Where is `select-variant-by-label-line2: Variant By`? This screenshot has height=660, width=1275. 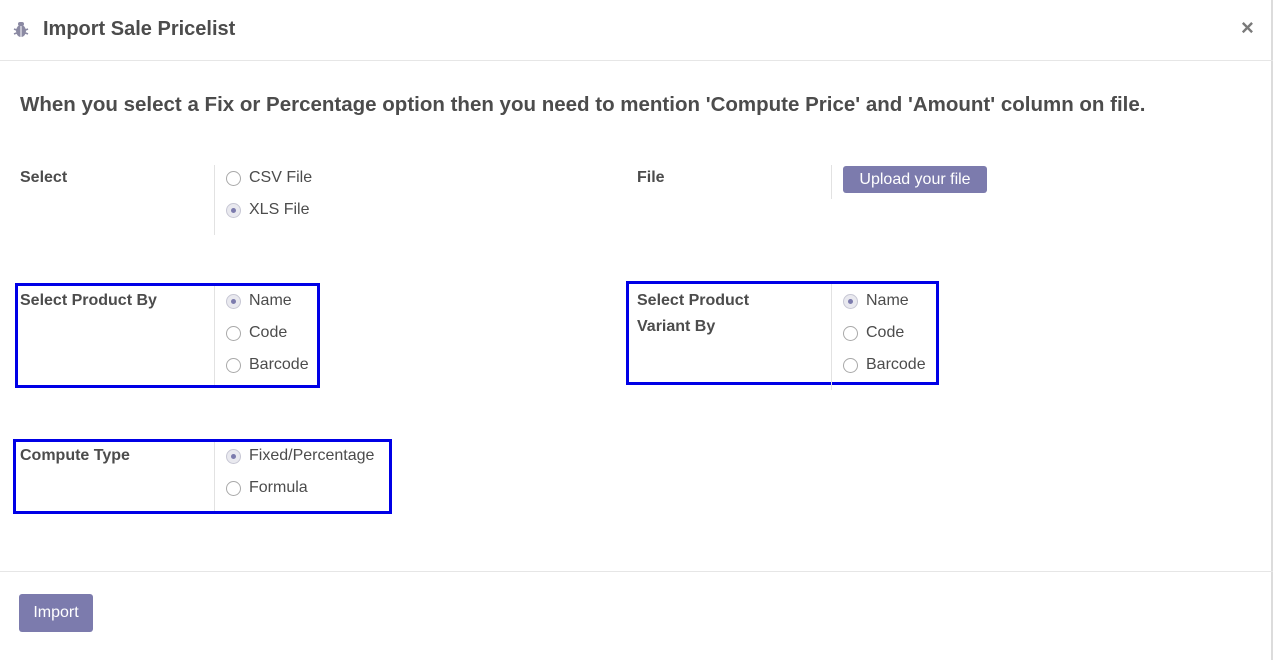 select-variant-by-label-line2: Variant By is located at coordinates (676, 326).